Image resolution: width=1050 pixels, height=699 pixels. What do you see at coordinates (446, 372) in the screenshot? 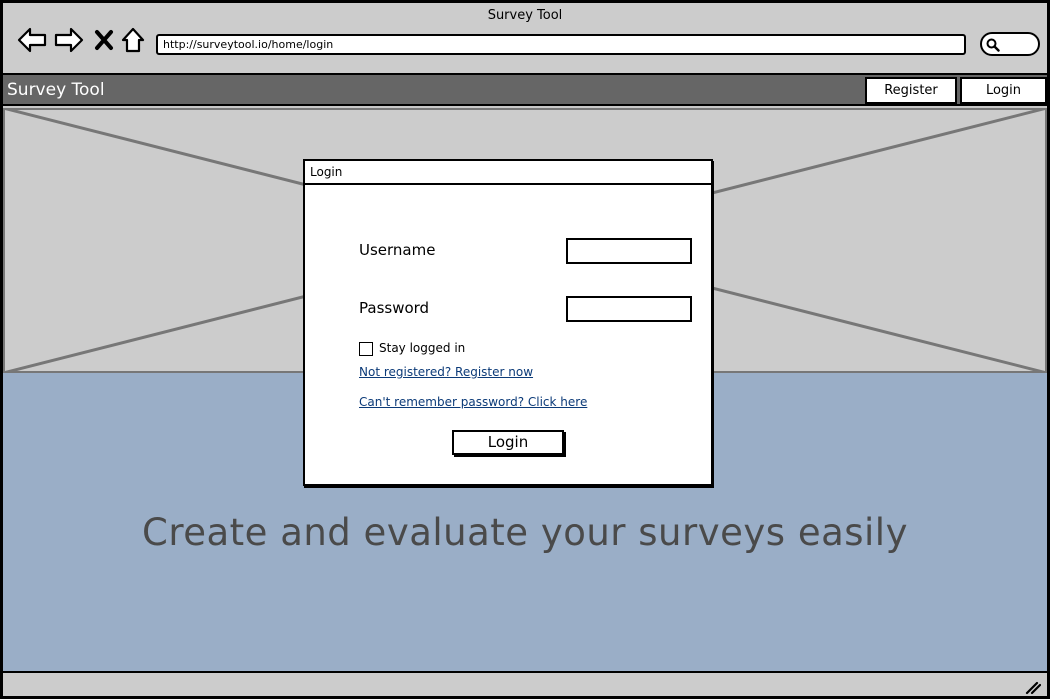
I see `register-link: Not registered? Register now` at bounding box center [446, 372].